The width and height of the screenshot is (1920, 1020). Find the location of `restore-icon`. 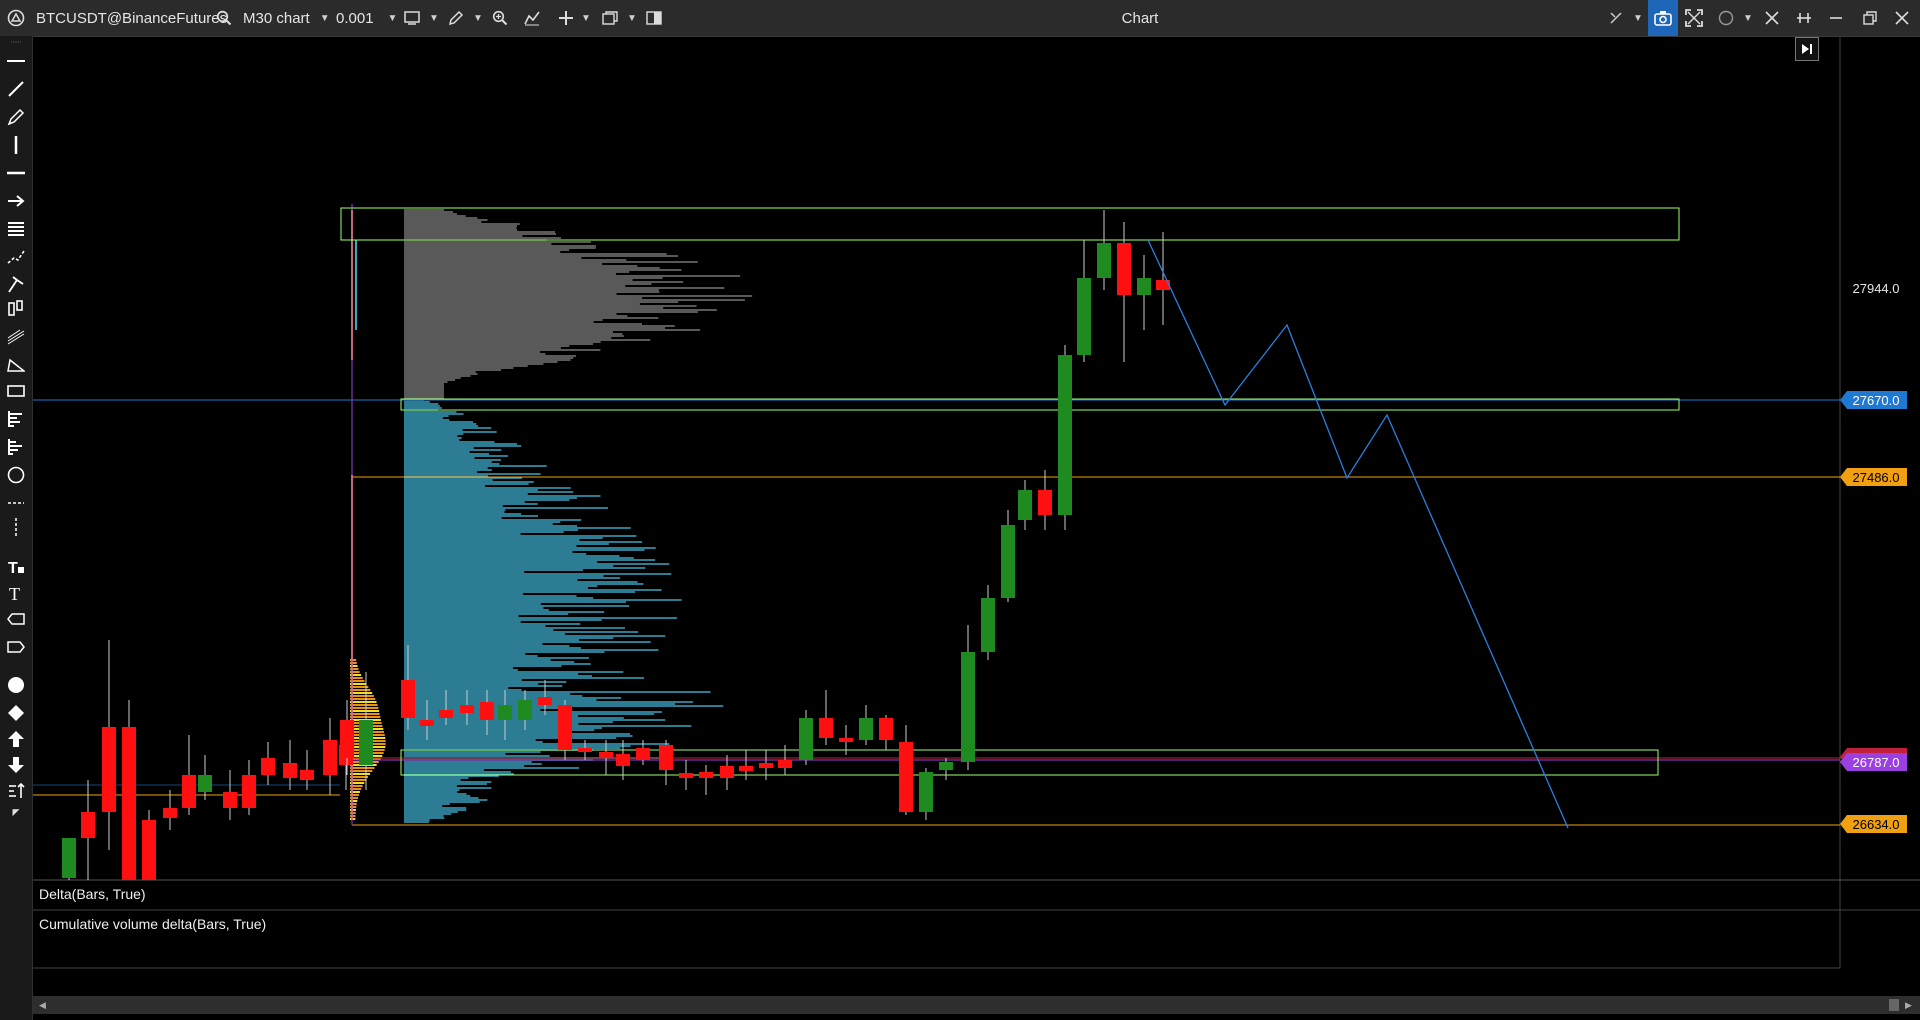

restore-icon is located at coordinates (1870, 18).